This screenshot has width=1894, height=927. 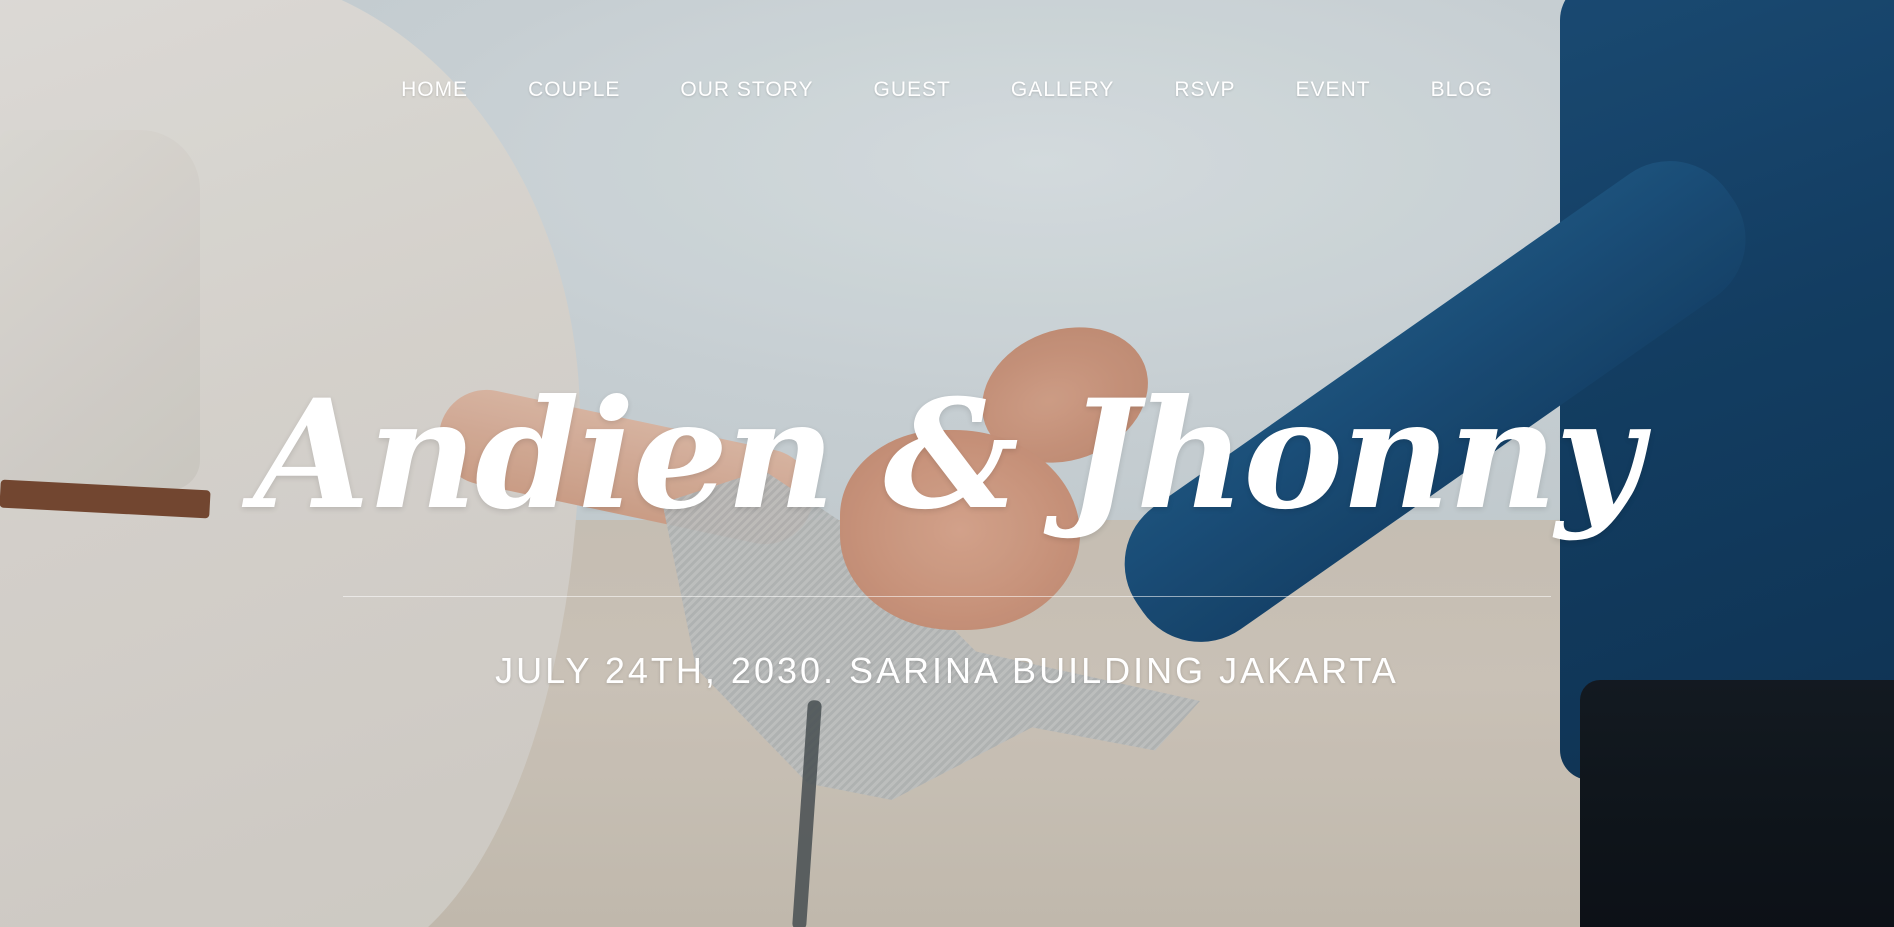 I want to click on hero-divider, so click(x=947, y=596).